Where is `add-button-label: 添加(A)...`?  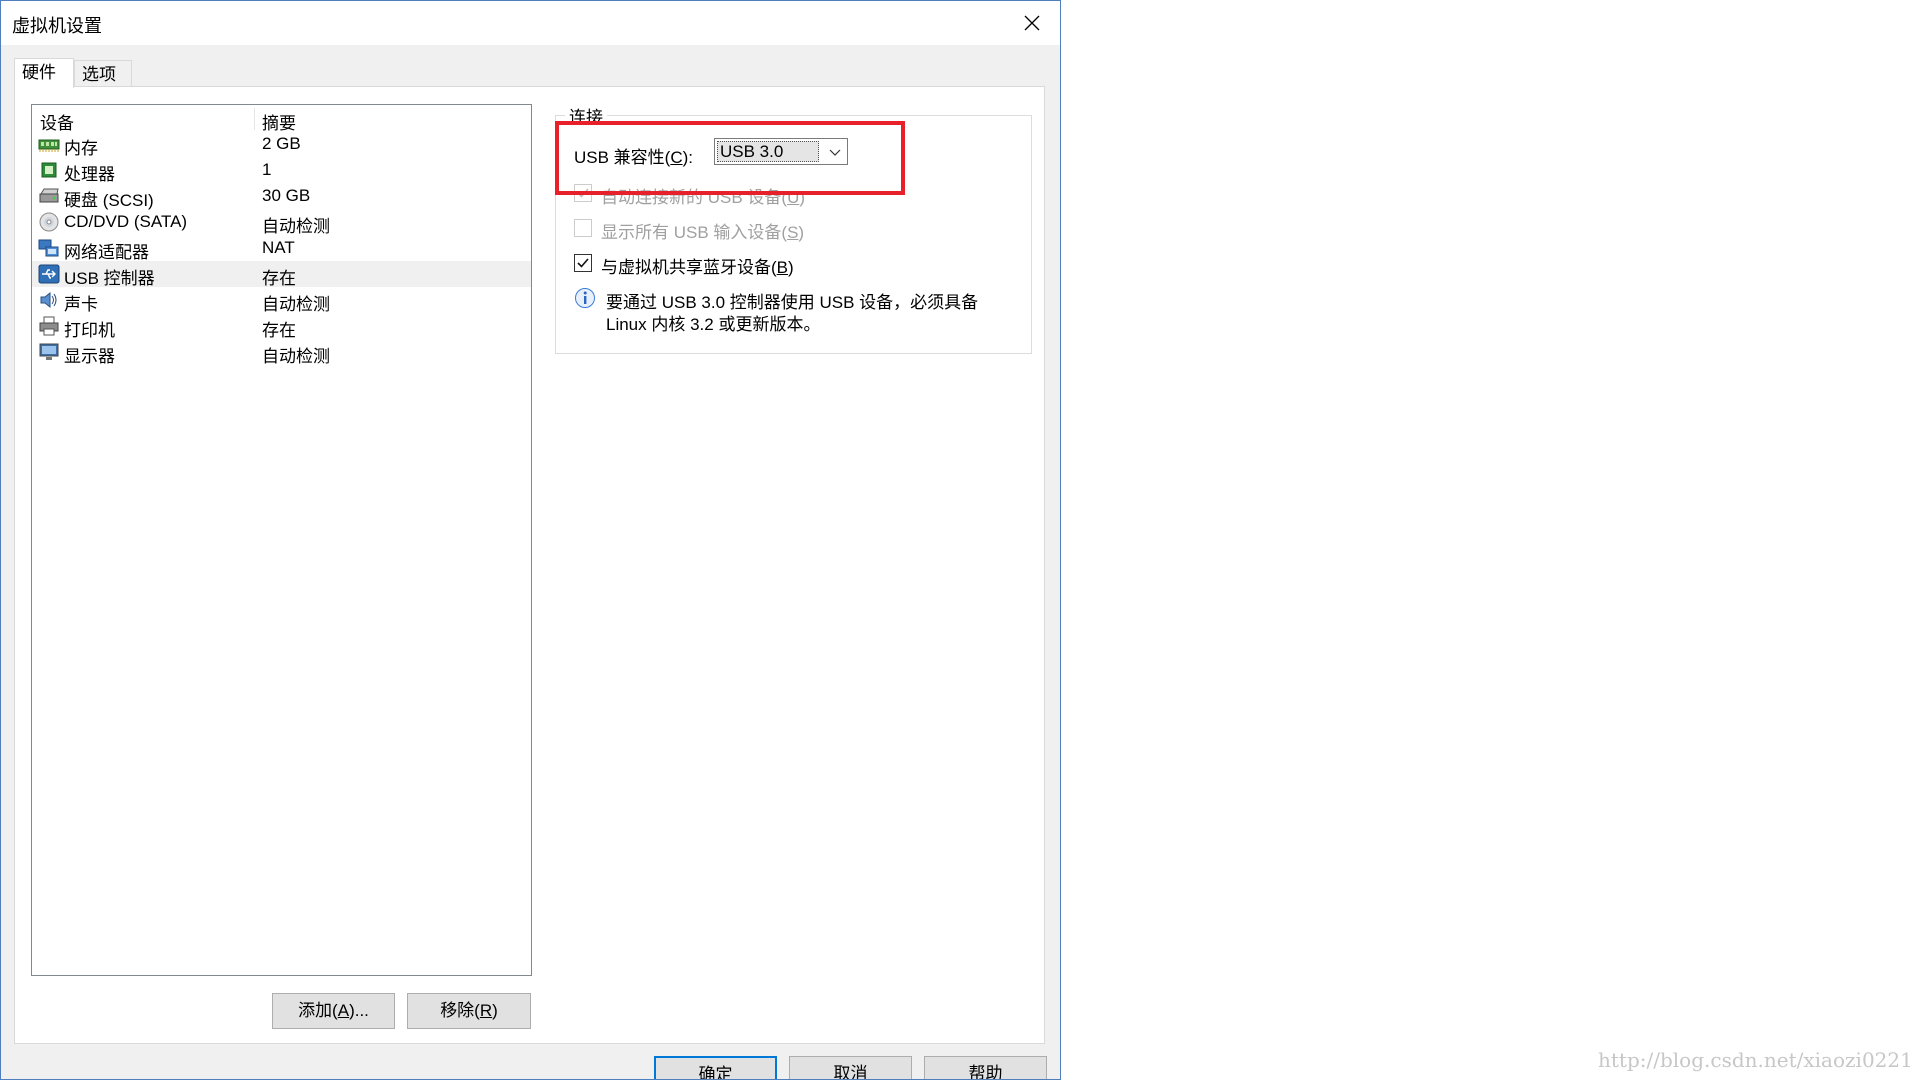
add-button-label: 添加(A)... is located at coordinates (333, 1010).